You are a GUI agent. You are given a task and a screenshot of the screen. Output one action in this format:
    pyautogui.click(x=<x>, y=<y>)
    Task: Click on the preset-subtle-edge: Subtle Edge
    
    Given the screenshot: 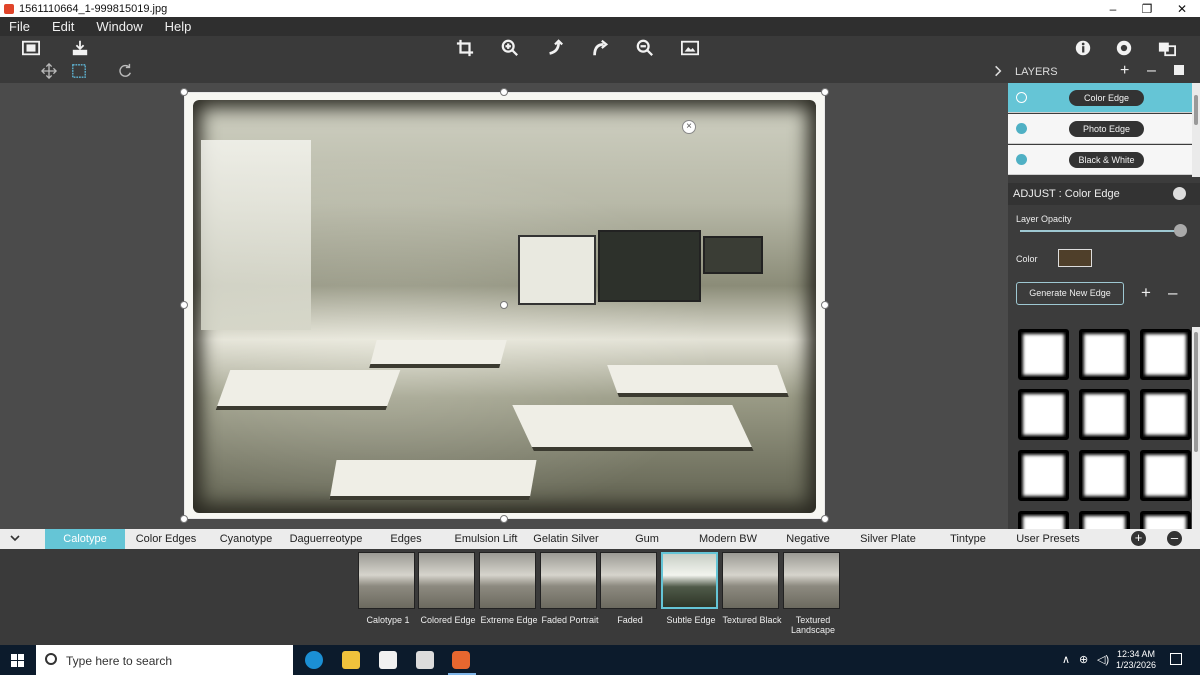 What is the action you would take?
    pyautogui.click(x=691, y=588)
    